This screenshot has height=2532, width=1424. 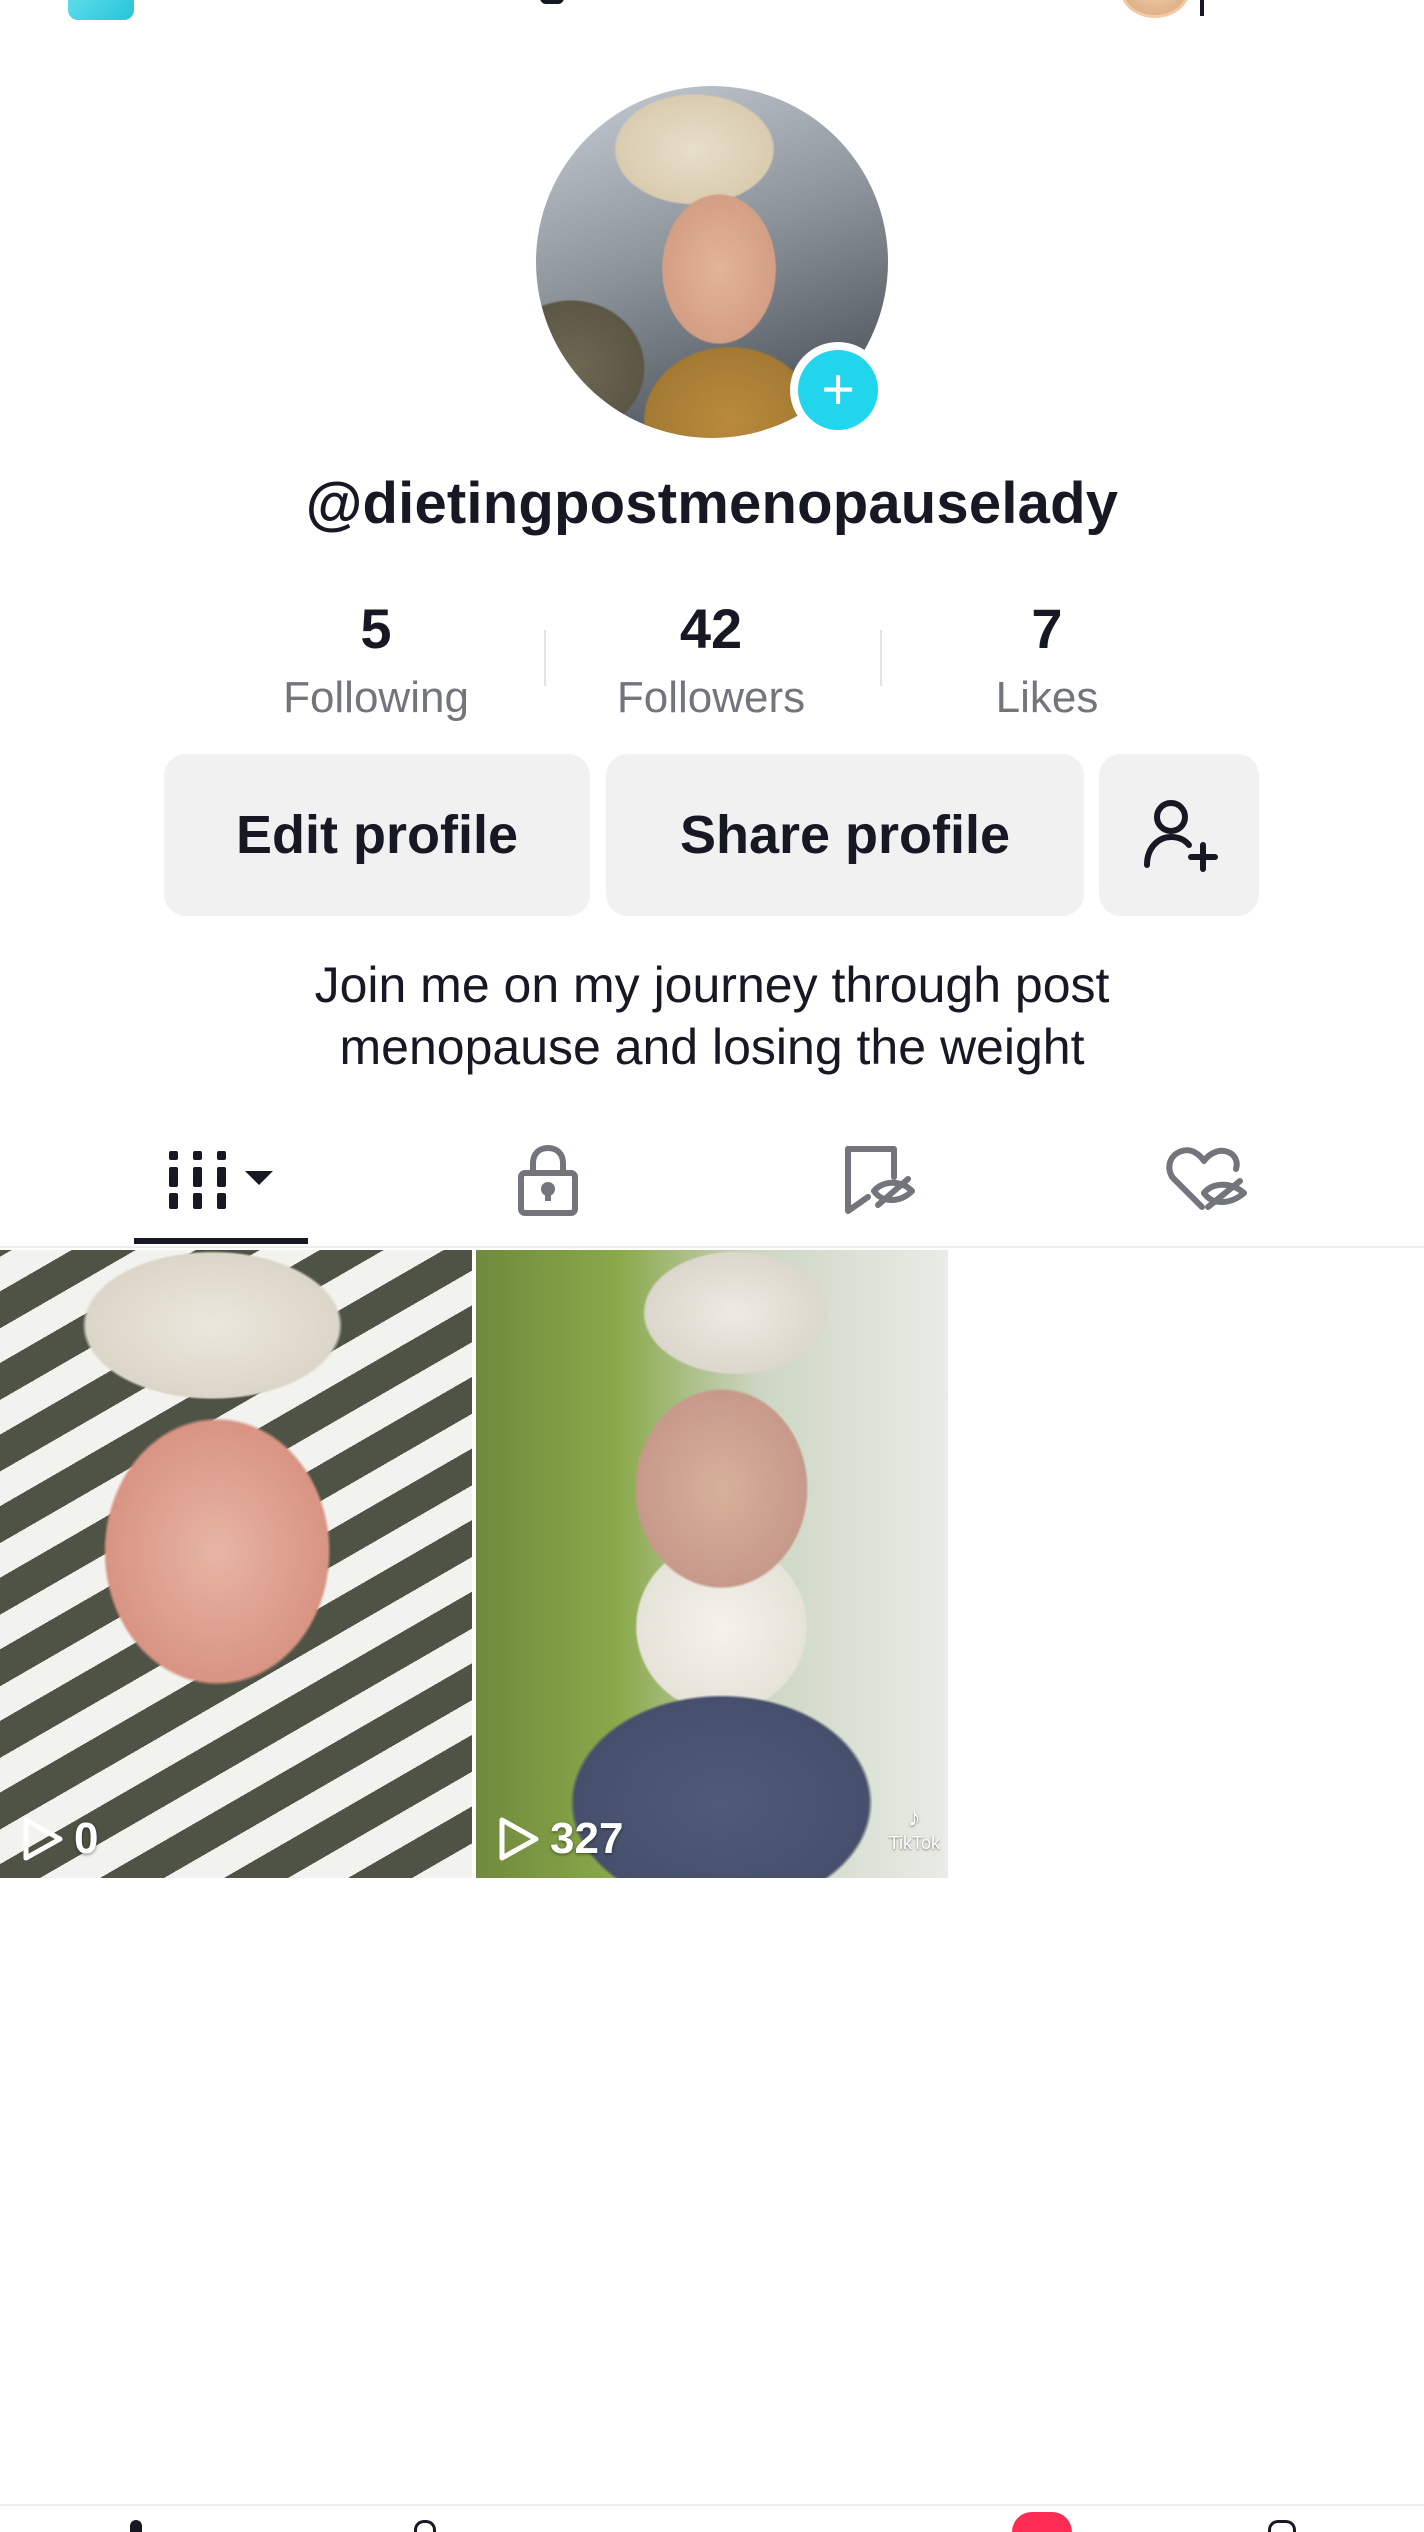 What do you see at coordinates (711, 697) in the screenshot?
I see `followers-label: Followers` at bounding box center [711, 697].